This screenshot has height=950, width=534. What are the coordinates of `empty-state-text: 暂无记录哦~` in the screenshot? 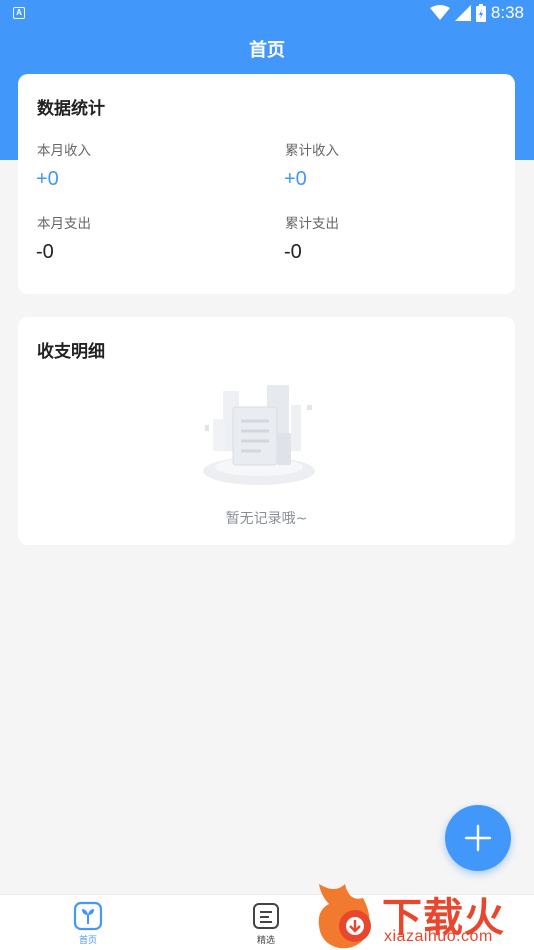 It's located at (266, 519).